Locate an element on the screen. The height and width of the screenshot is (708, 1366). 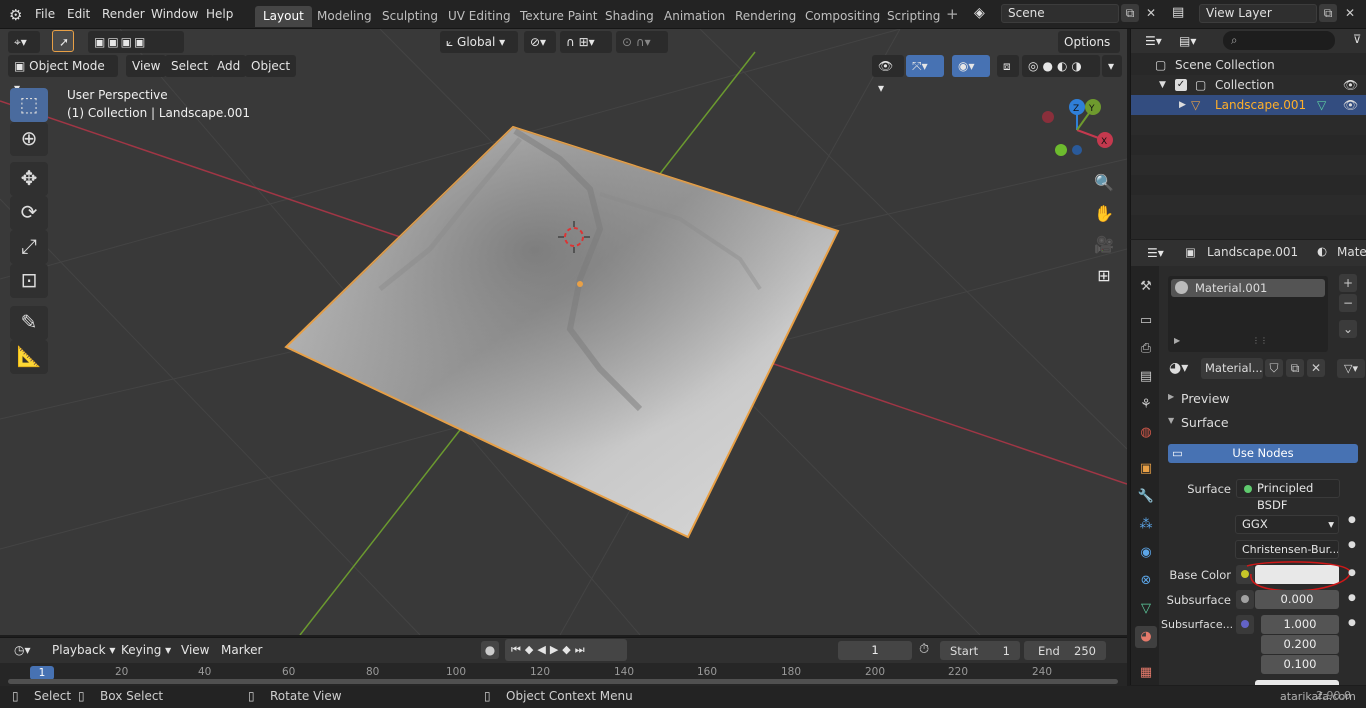
ortho-grid-icon: ⊞ is located at coordinates (1104, 276).